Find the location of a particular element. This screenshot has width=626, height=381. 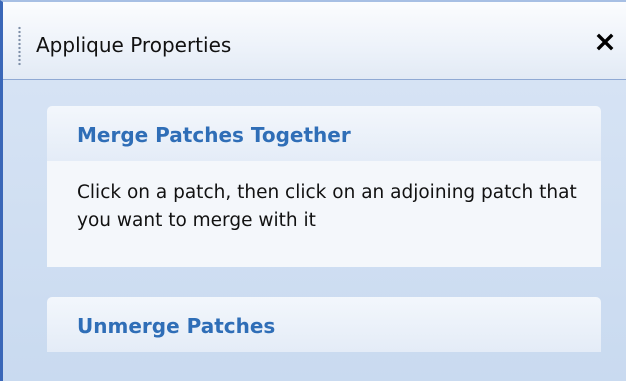

unmerge-patches-header: Unmerge Patches is located at coordinates (324, 324).